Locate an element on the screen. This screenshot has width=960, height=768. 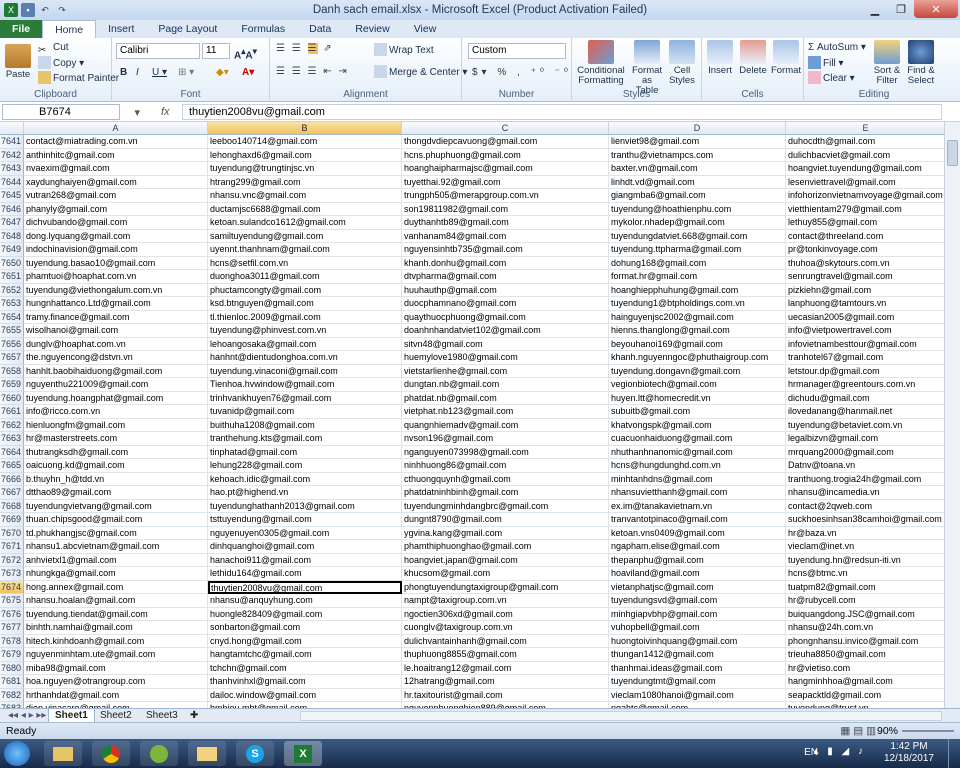
table-cell: hrmanager@greentours.com.vn is located at coordinates (865, 385).